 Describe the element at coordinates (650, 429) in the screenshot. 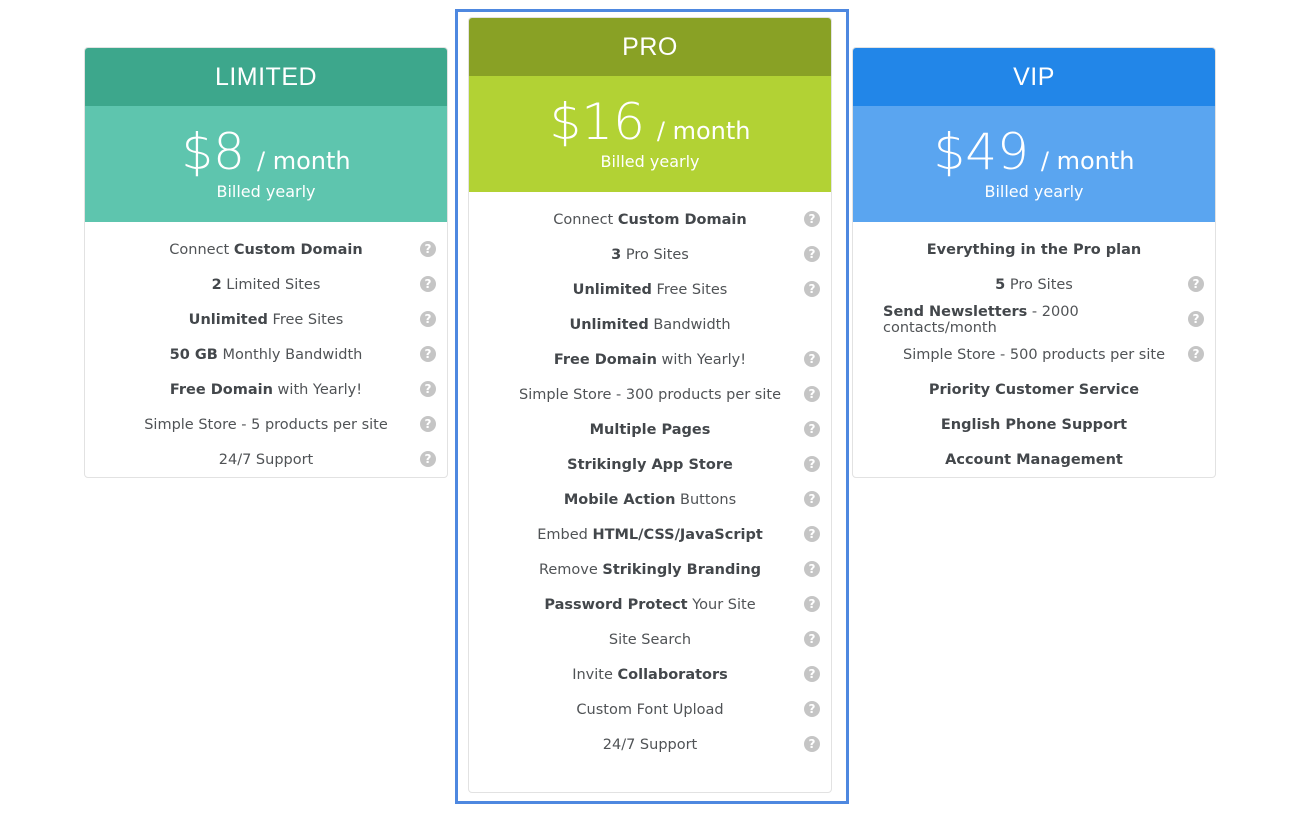

I see `feature-text-bold: Multiple Pages` at that location.